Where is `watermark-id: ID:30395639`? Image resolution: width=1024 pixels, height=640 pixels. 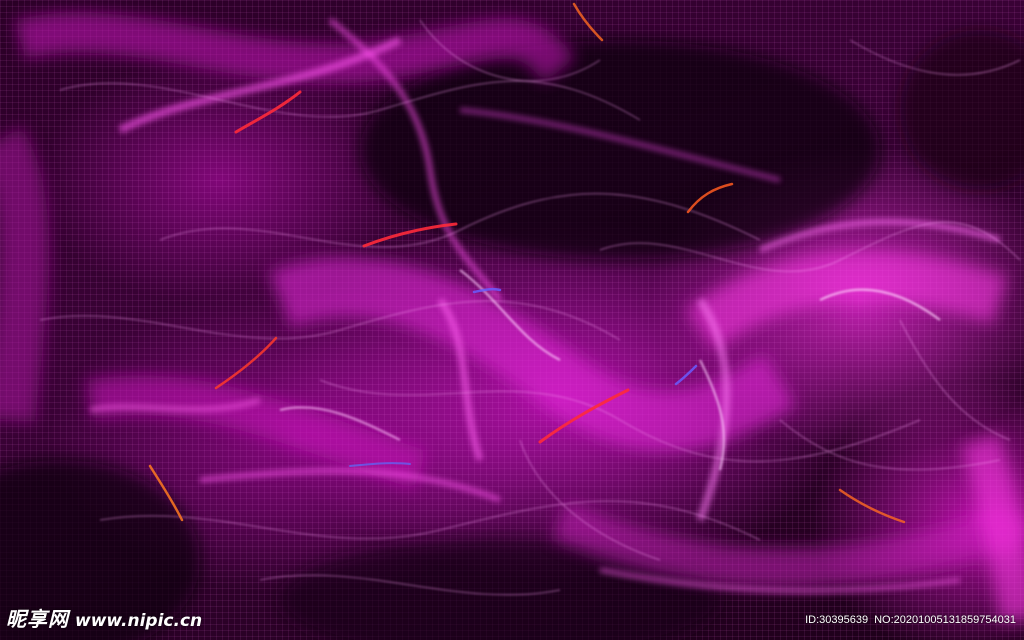
watermark-id: ID:30395639 is located at coordinates (837, 620).